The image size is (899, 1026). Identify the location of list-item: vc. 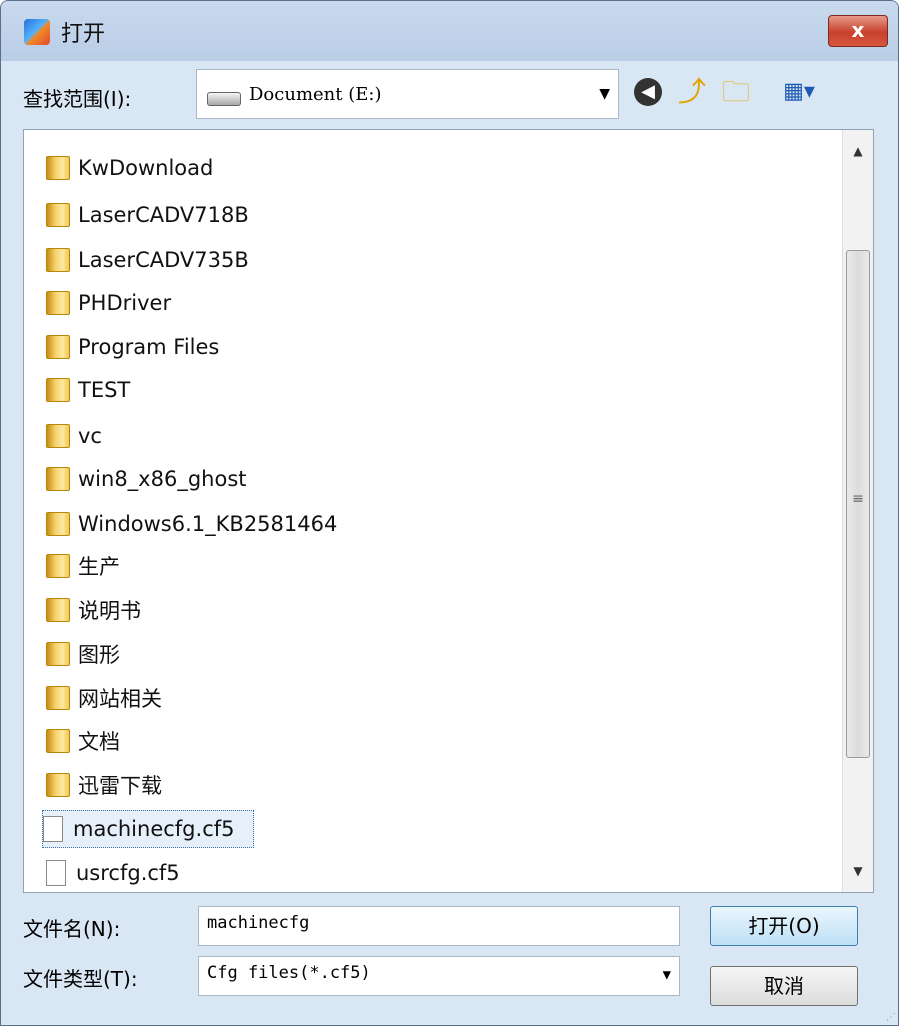
(74, 436).